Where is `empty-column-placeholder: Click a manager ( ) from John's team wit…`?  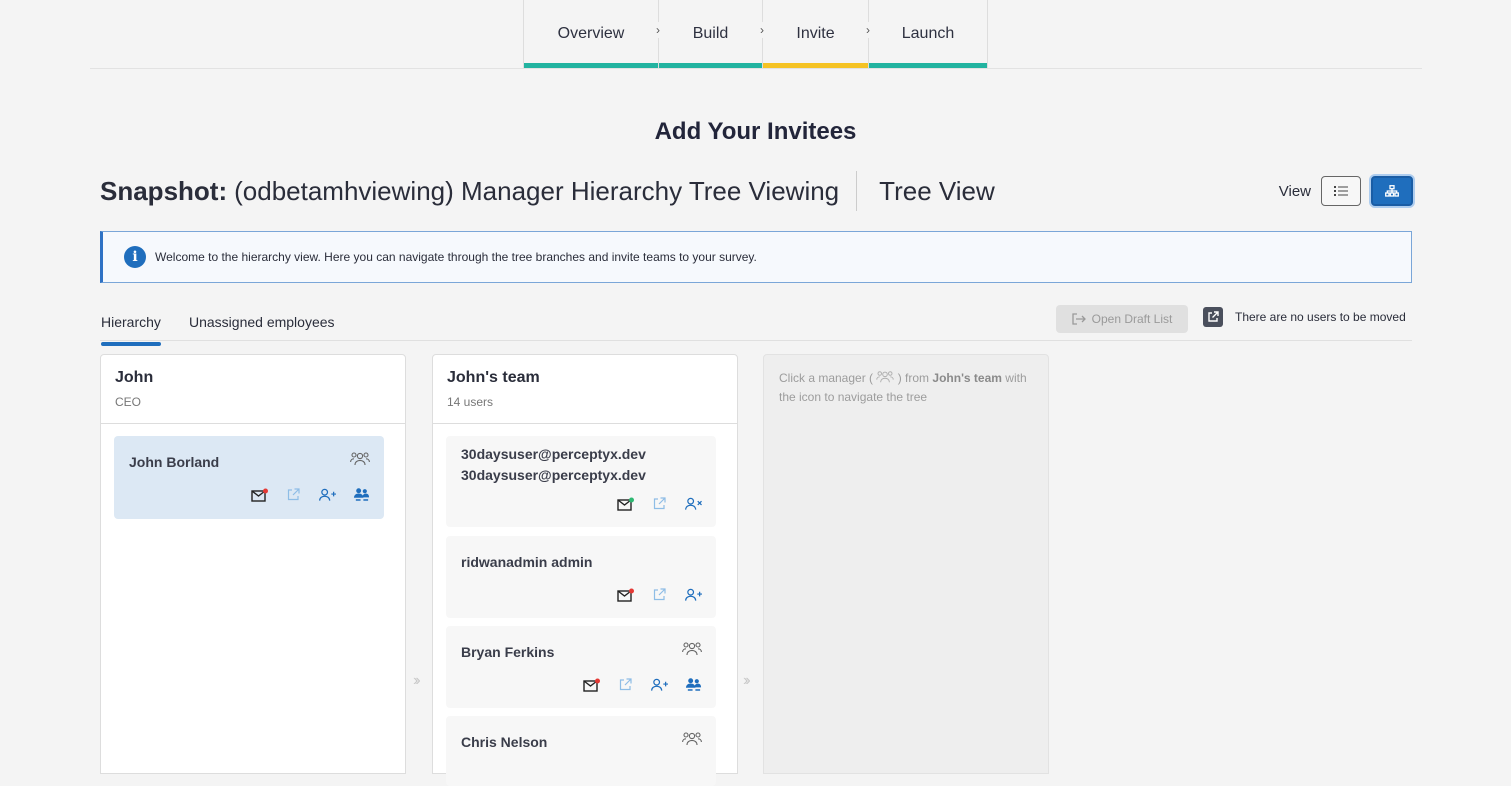
empty-column-placeholder: Click a manager ( ) from John's team wit… is located at coordinates (906, 564).